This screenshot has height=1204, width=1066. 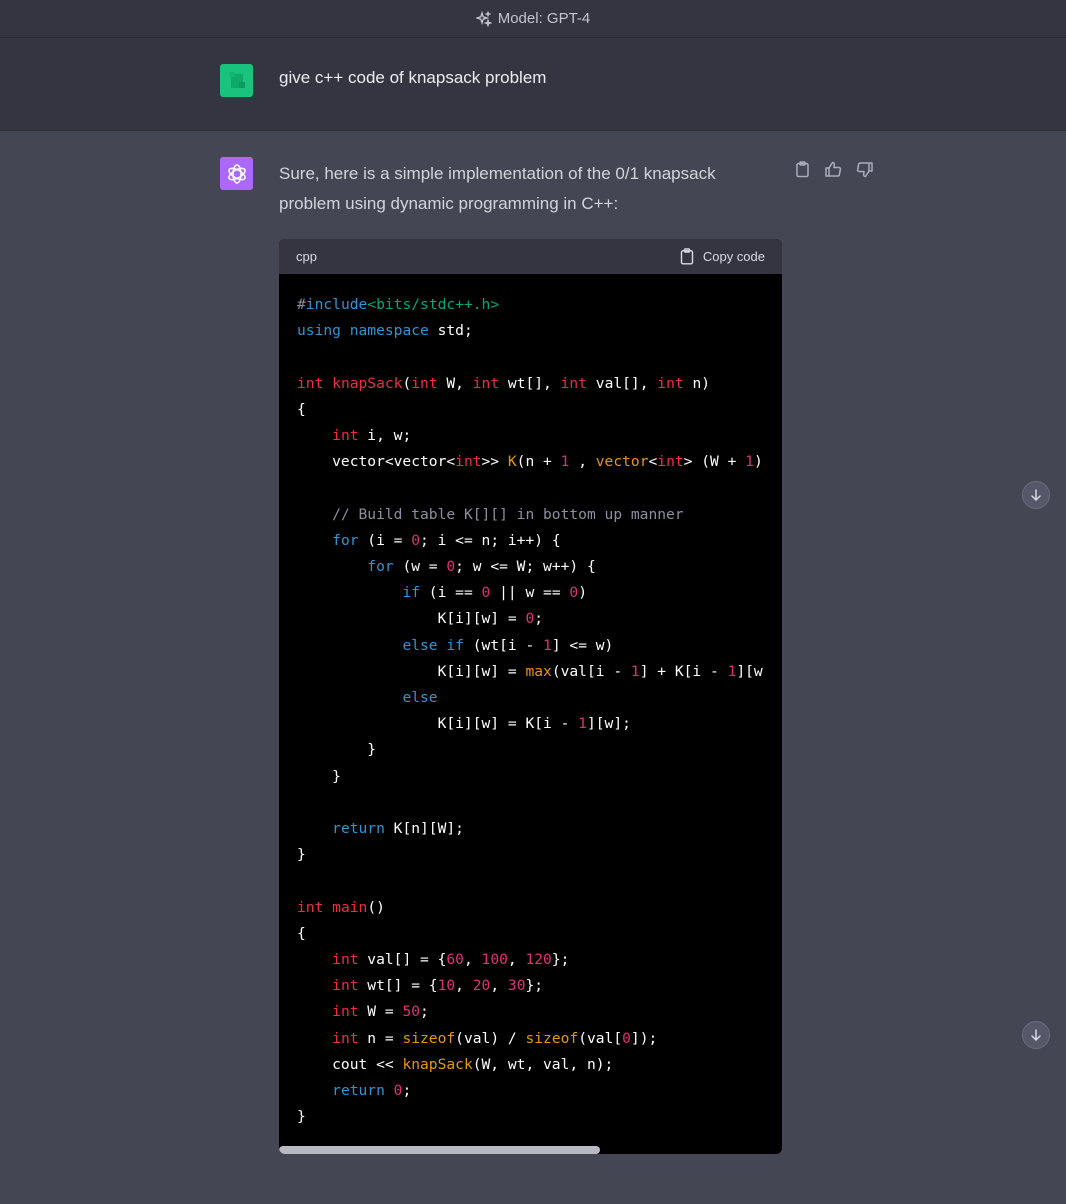 What do you see at coordinates (236, 173) in the screenshot?
I see `openai-logo-icon` at bounding box center [236, 173].